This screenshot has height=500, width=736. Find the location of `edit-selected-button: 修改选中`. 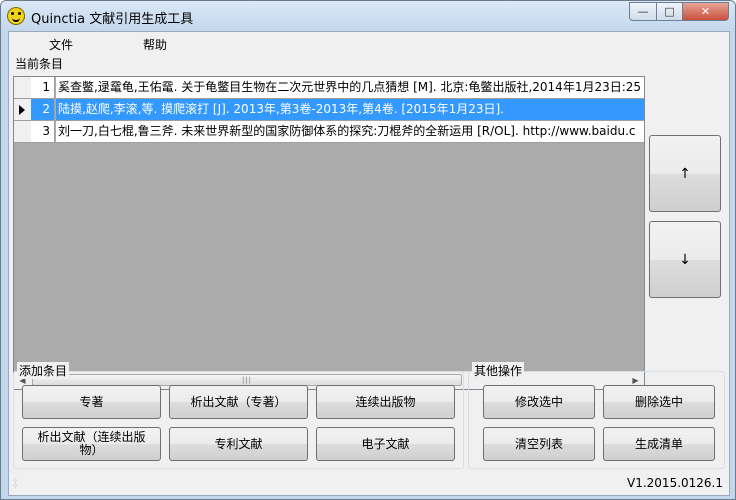

edit-selected-button: 修改选中 is located at coordinates (539, 402).